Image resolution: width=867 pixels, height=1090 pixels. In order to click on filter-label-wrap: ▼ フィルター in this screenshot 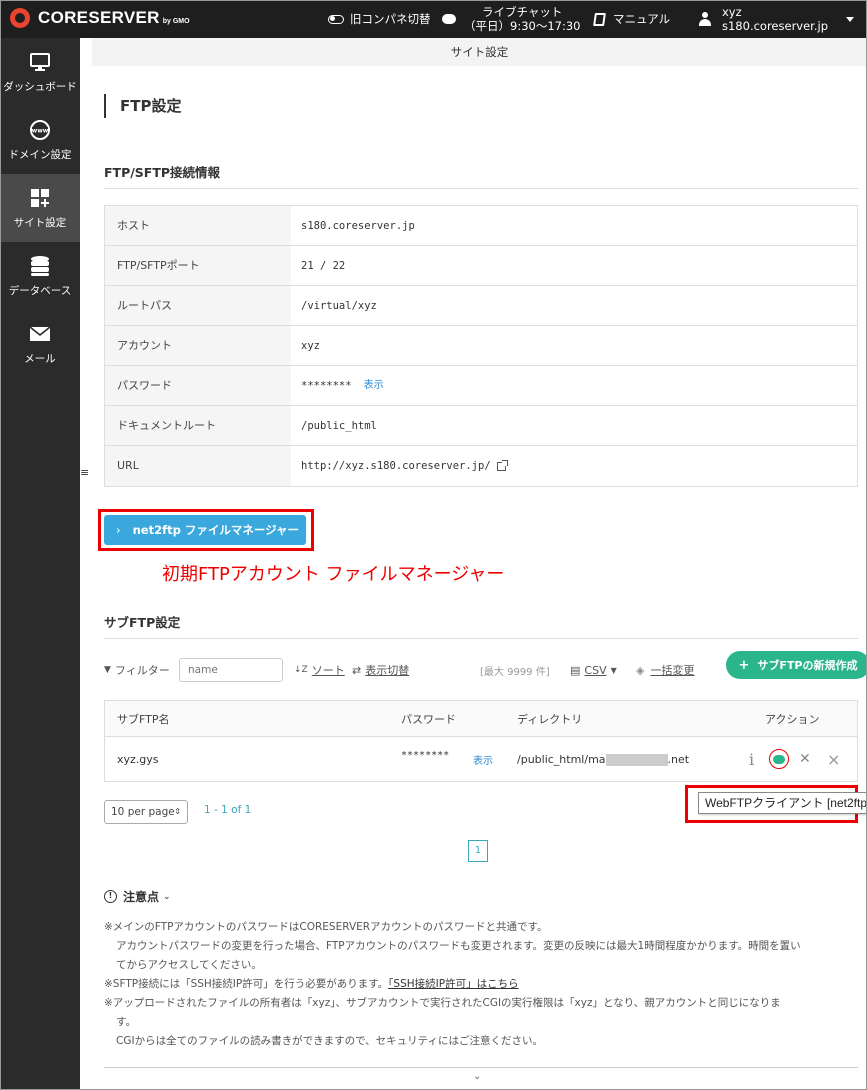, I will do `click(137, 670)`.